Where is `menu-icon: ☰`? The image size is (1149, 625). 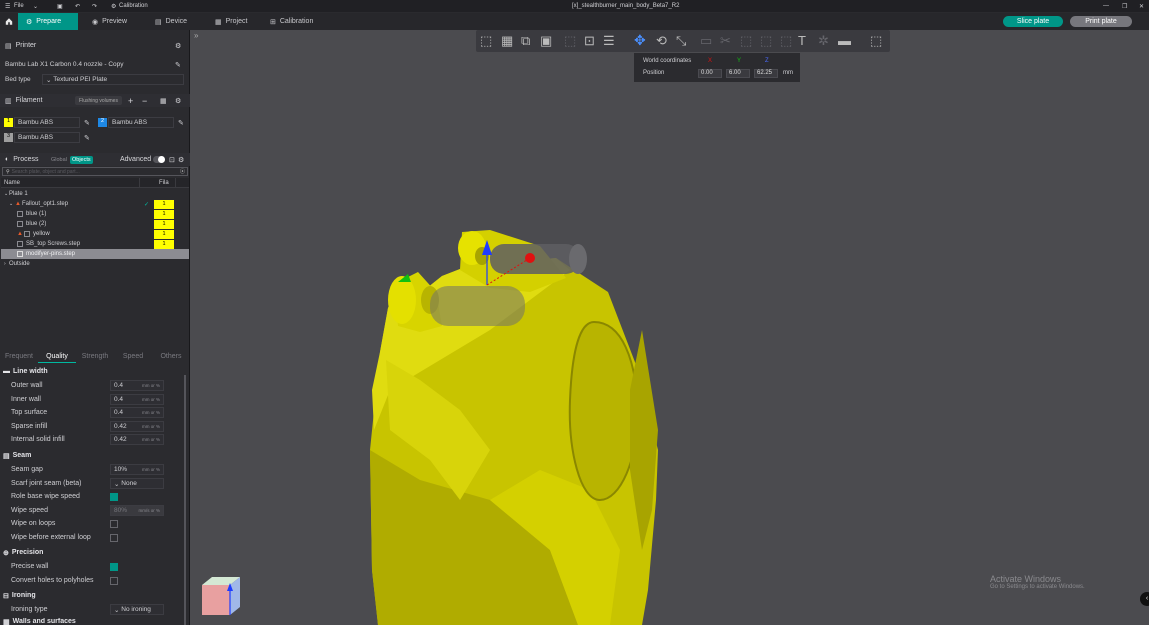
menu-icon: ☰ is located at coordinates (7, 6).